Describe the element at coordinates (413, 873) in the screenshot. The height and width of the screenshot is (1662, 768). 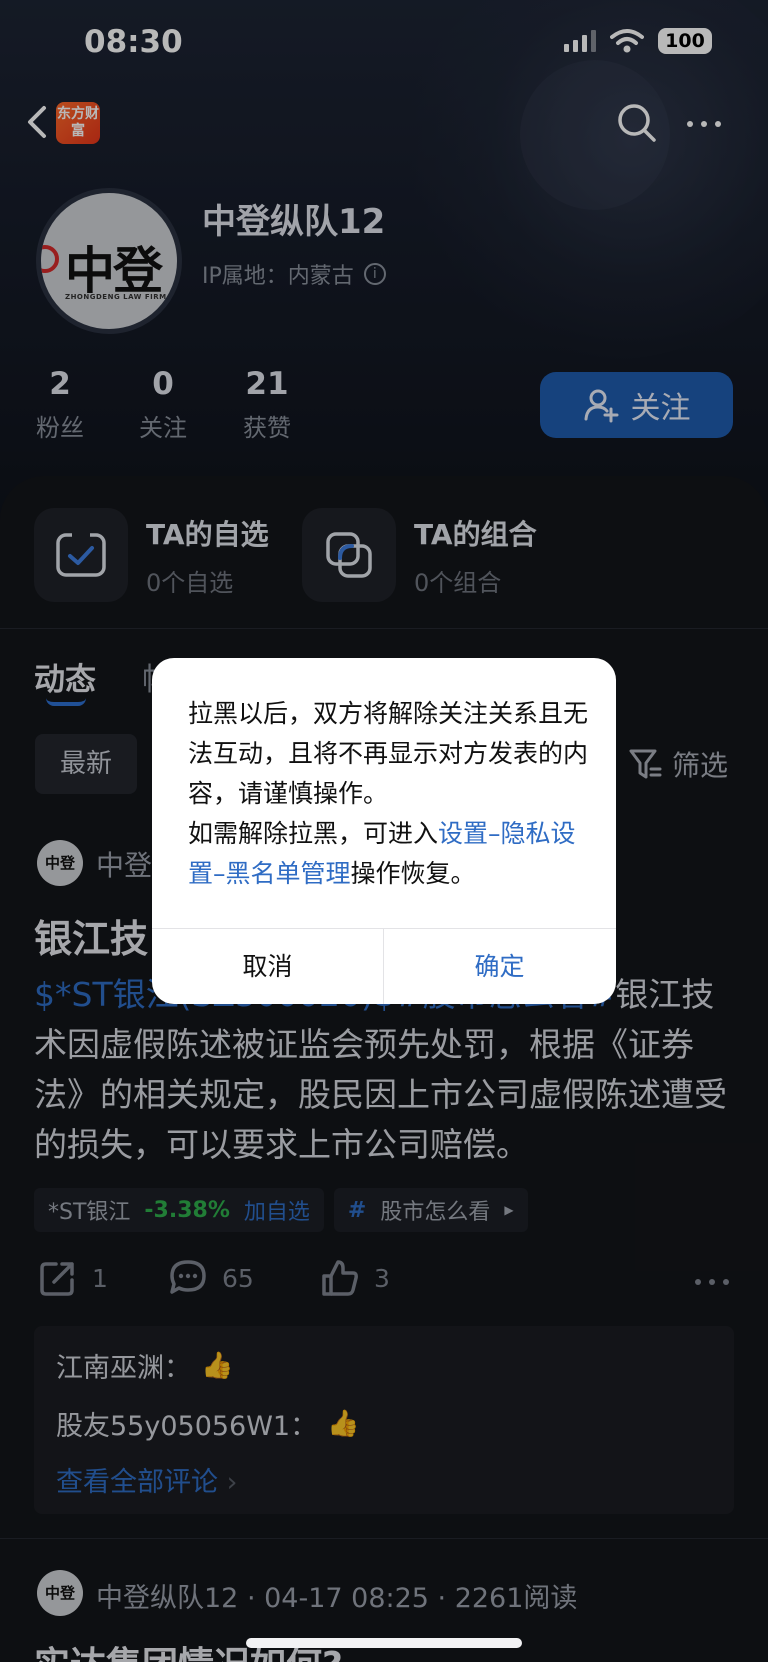
I see `dialog-hint-suffix: 操作恢复。` at that location.